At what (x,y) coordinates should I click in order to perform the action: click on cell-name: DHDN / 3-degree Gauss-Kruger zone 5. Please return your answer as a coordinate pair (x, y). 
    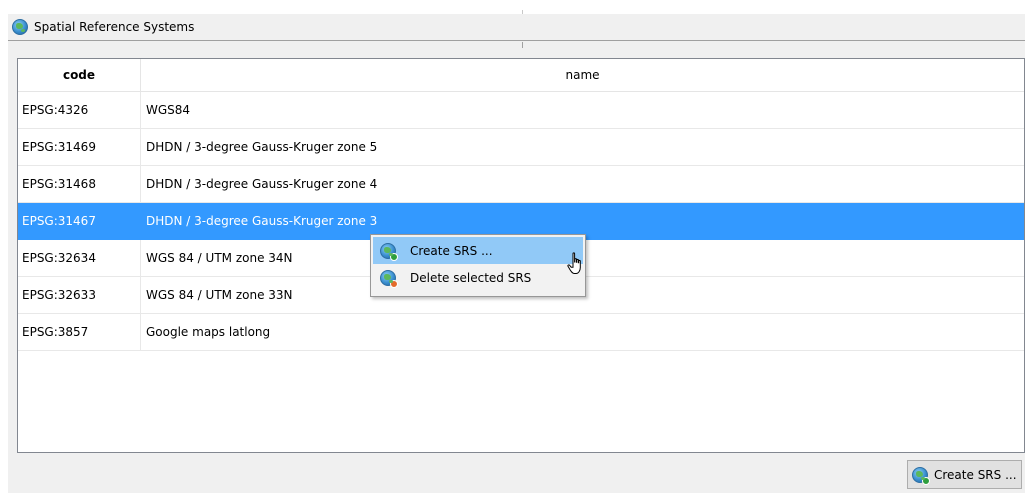
    Looking at the image, I should click on (262, 147).